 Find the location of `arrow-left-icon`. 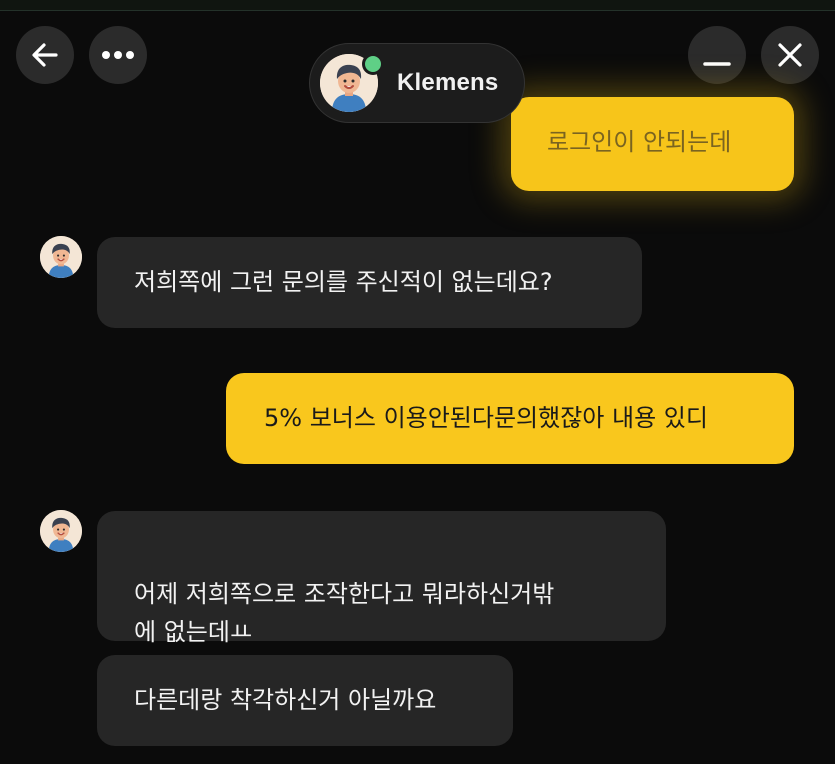

arrow-left-icon is located at coordinates (45, 55).